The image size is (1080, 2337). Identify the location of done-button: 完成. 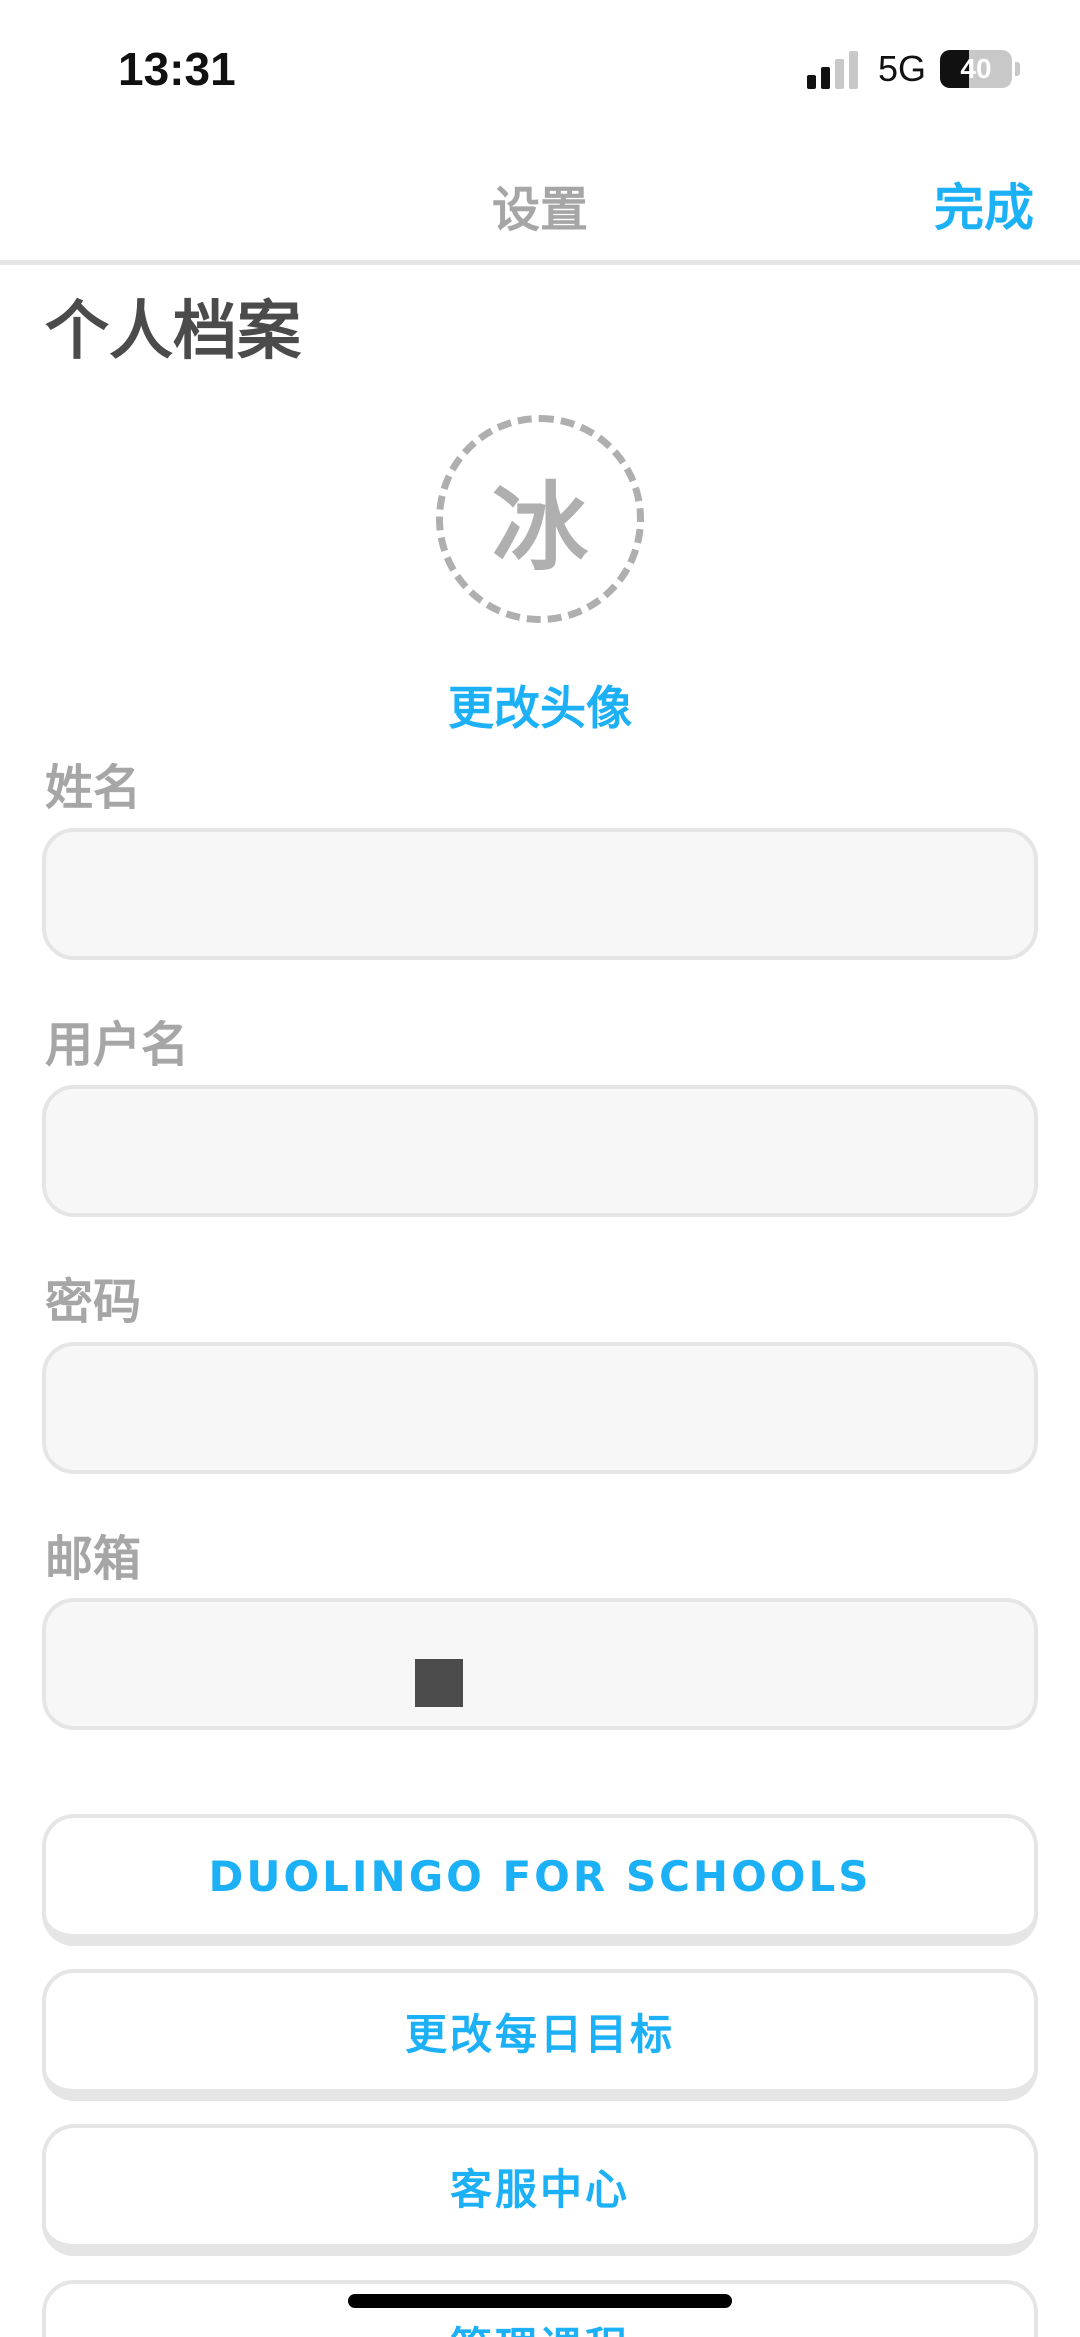
(984, 204).